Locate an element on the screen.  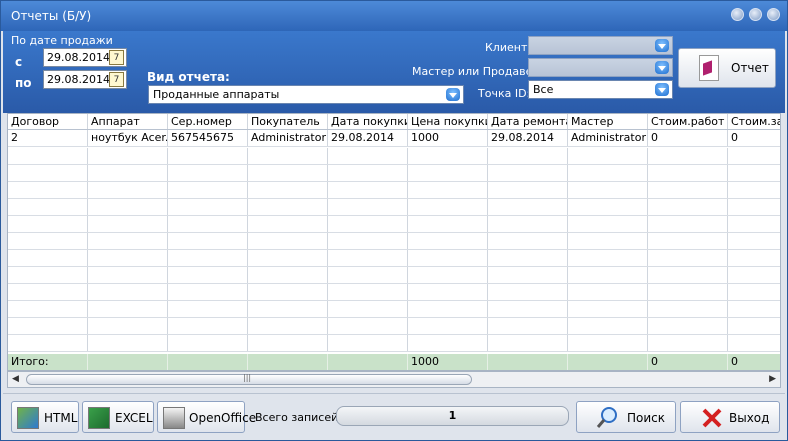
export-excel-button: EXCEL is located at coordinates (118, 417).